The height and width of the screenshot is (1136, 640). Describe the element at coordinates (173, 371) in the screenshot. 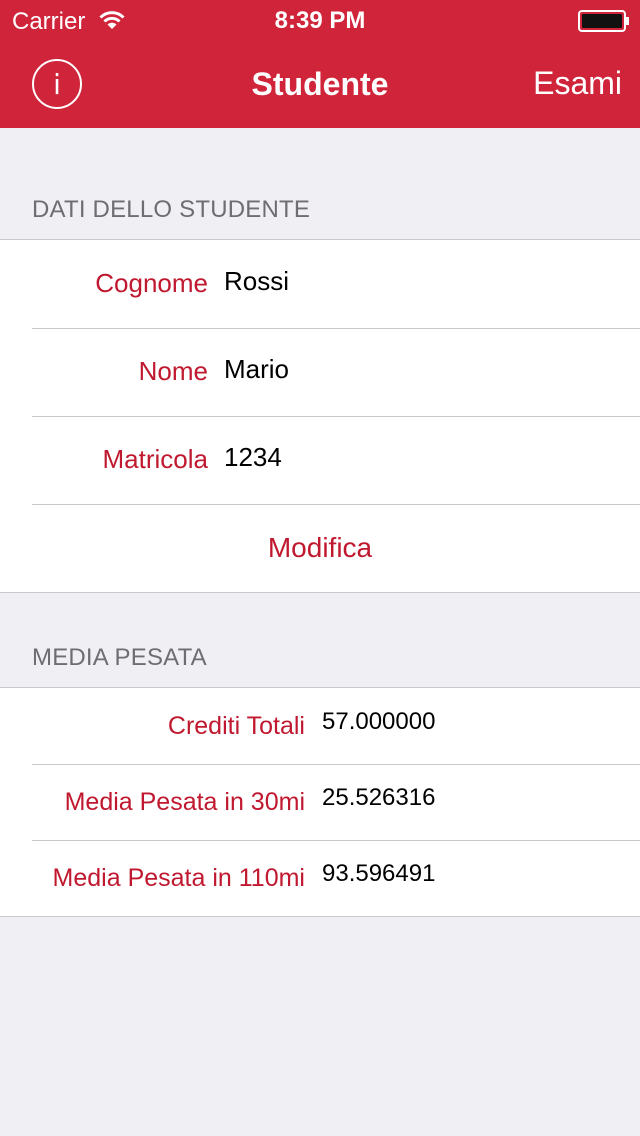

I see `name-label: Nome` at that location.